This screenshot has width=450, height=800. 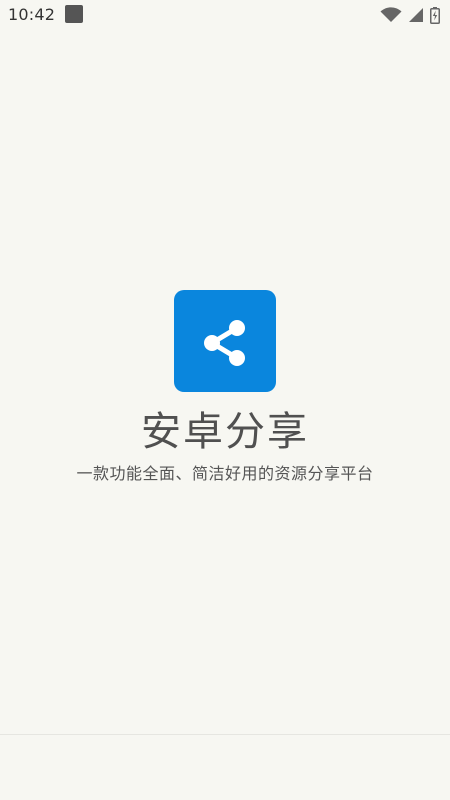 I want to click on bottom-divider, so click(x=225, y=734).